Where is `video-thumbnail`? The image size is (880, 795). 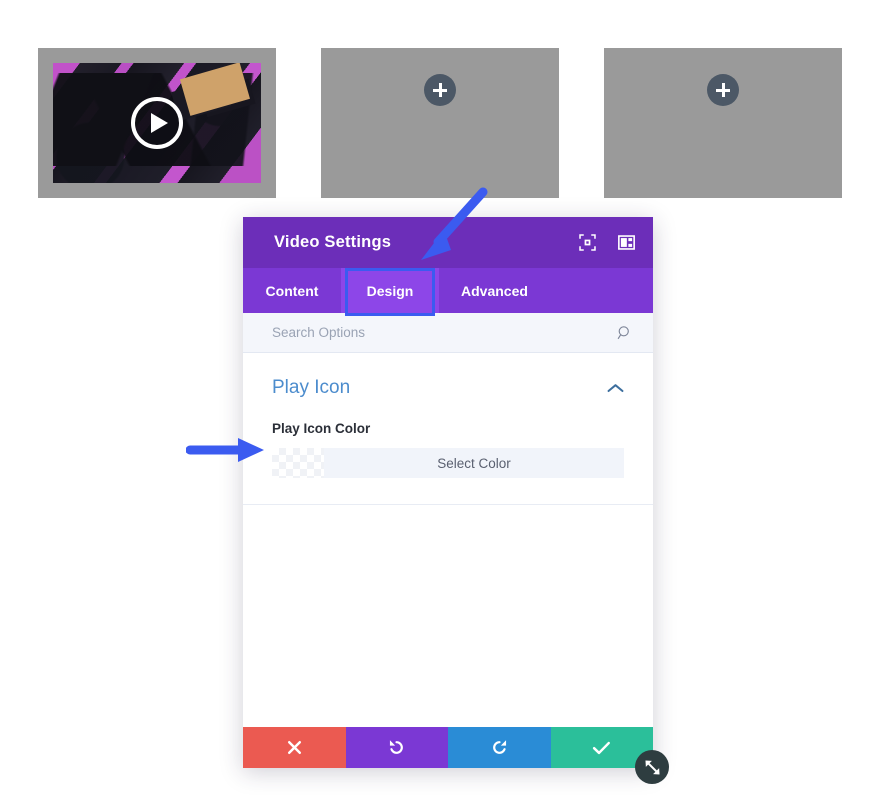
video-thumbnail is located at coordinates (157, 123).